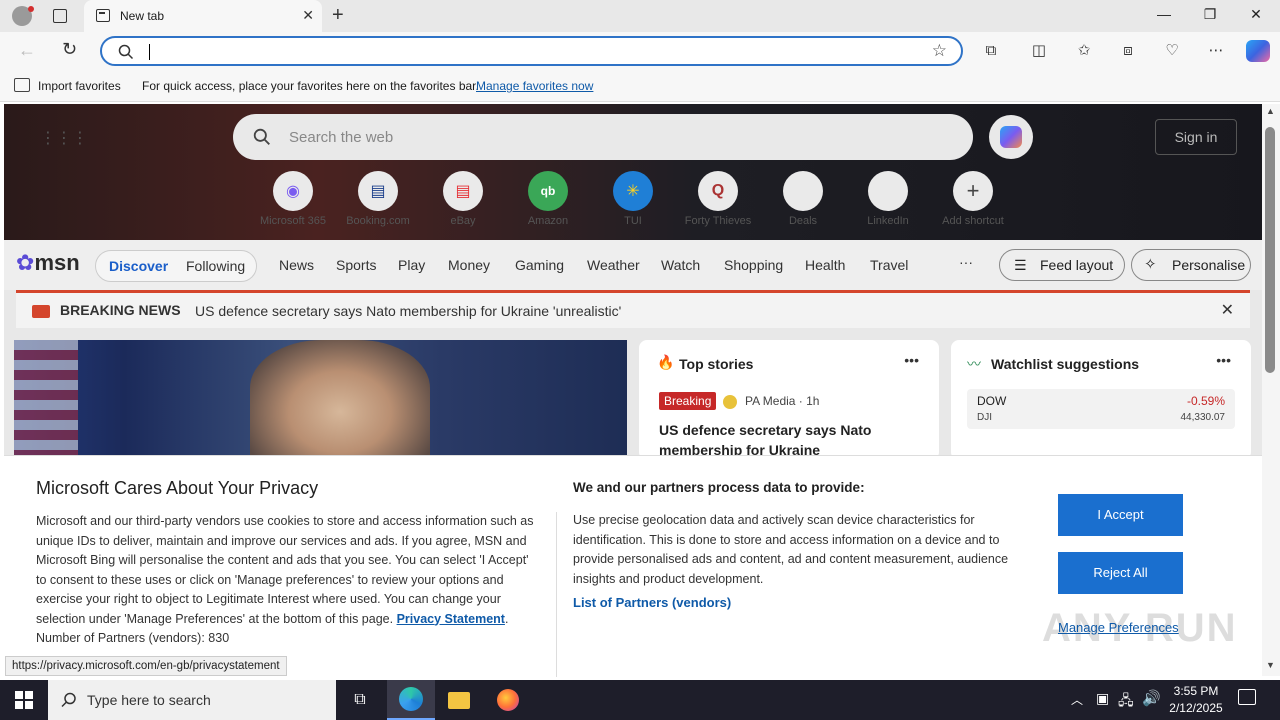 This screenshot has height=720, width=1280. What do you see at coordinates (79, 86) in the screenshot?
I see `import-favorites-button: Import favorites` at bounding box center [79, 86].